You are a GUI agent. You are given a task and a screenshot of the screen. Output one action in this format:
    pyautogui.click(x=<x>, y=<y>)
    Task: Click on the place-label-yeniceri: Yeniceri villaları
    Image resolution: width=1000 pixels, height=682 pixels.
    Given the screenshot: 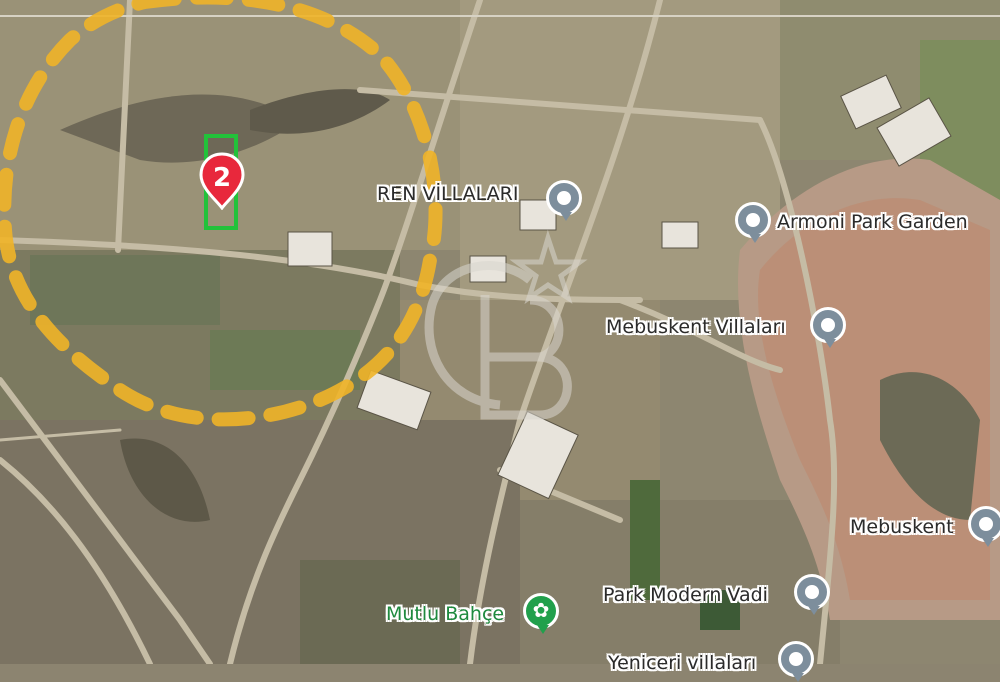 What is the action you would take?
    pyautogui.click(x=682, y=663)
    